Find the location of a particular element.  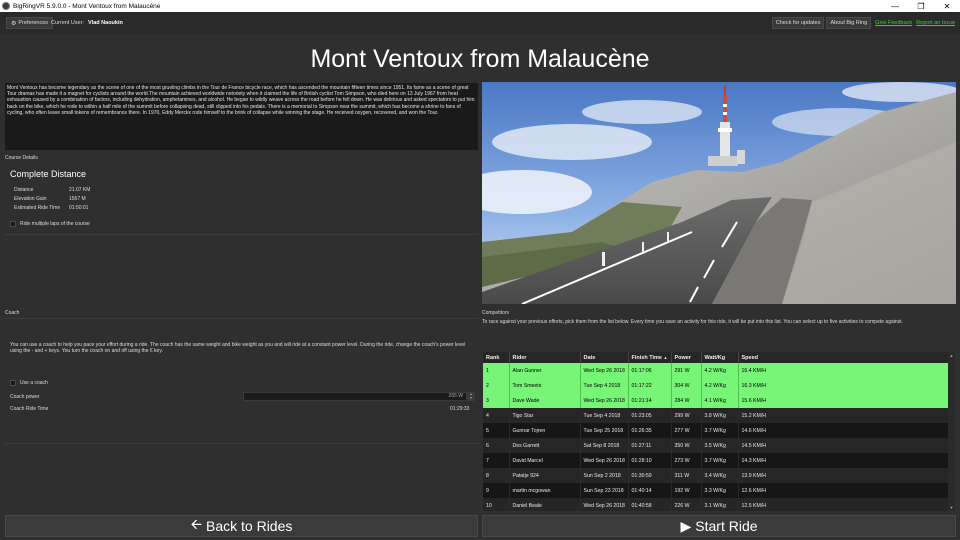

maximize-icon: ❐ is located at coordinates (921, 6).